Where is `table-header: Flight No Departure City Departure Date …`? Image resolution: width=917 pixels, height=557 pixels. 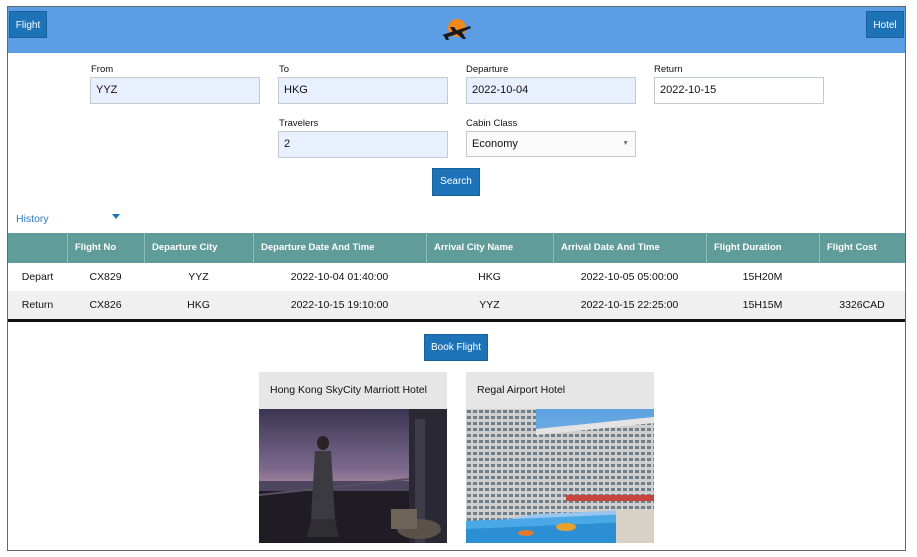
table-header: Flight No Departure City Departure Date … is located at coordinates (456, 248).